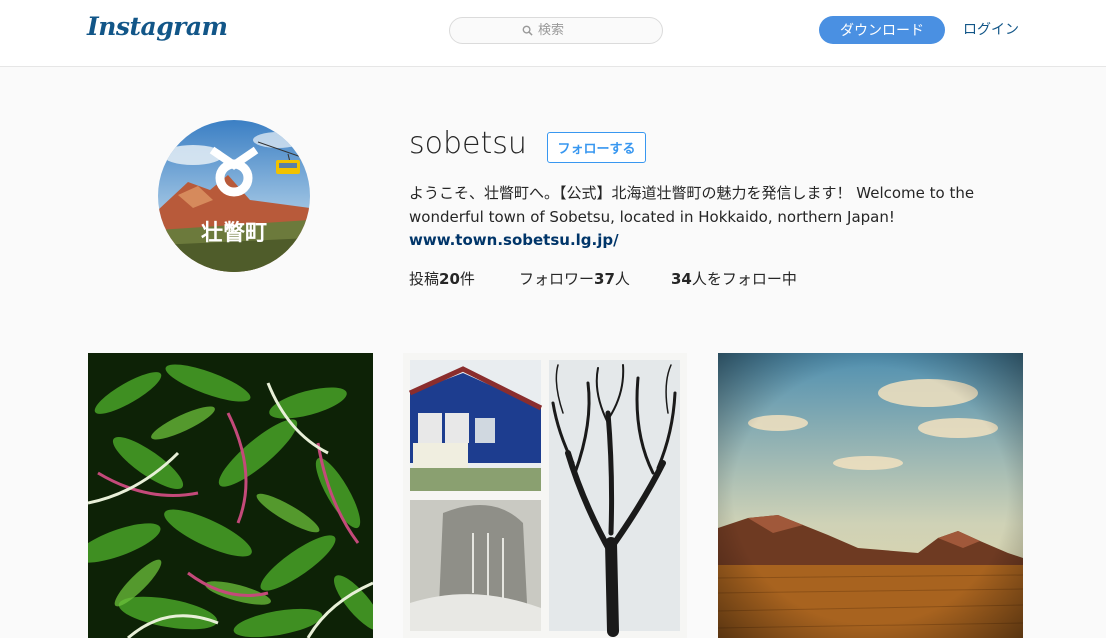  I want to click on followers-unit: 人, so click(622, 279).